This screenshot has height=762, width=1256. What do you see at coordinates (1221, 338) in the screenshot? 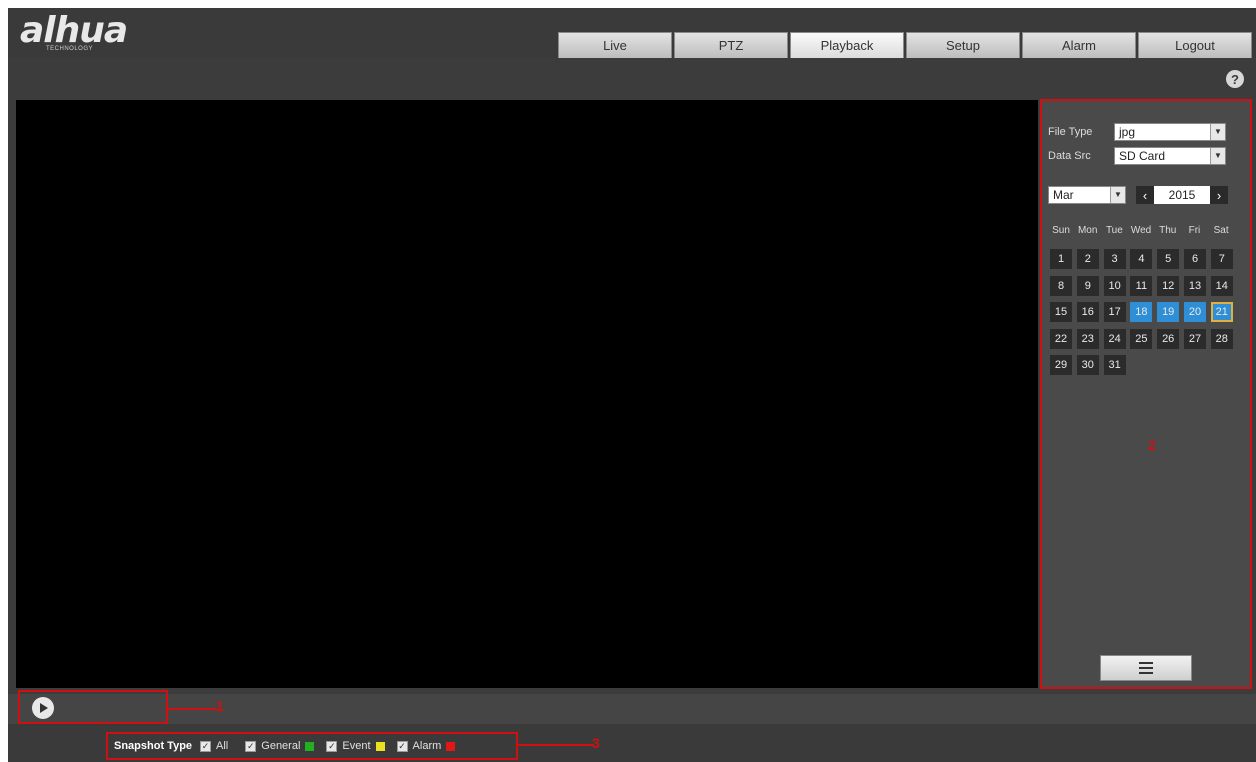
I see `calendar-day: 28` at bounding box center [1221, 338].